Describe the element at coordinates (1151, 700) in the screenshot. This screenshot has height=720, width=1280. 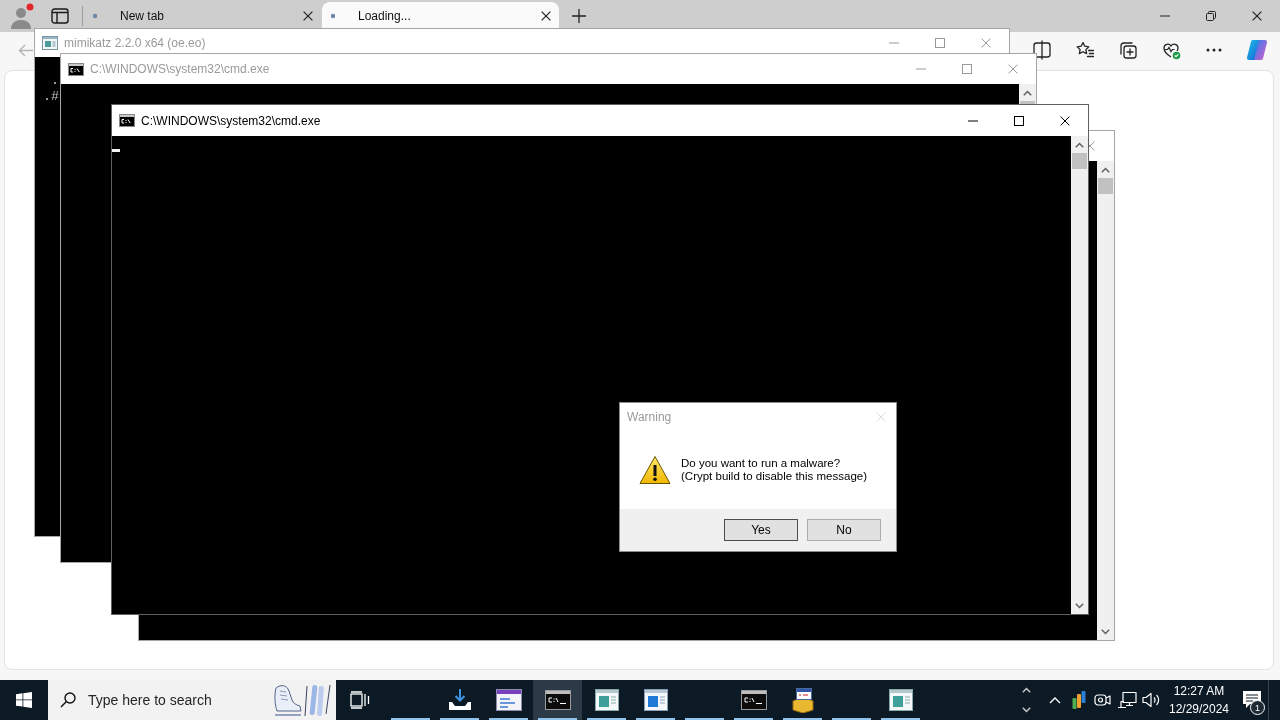
I see `speaker-icon` at that location.